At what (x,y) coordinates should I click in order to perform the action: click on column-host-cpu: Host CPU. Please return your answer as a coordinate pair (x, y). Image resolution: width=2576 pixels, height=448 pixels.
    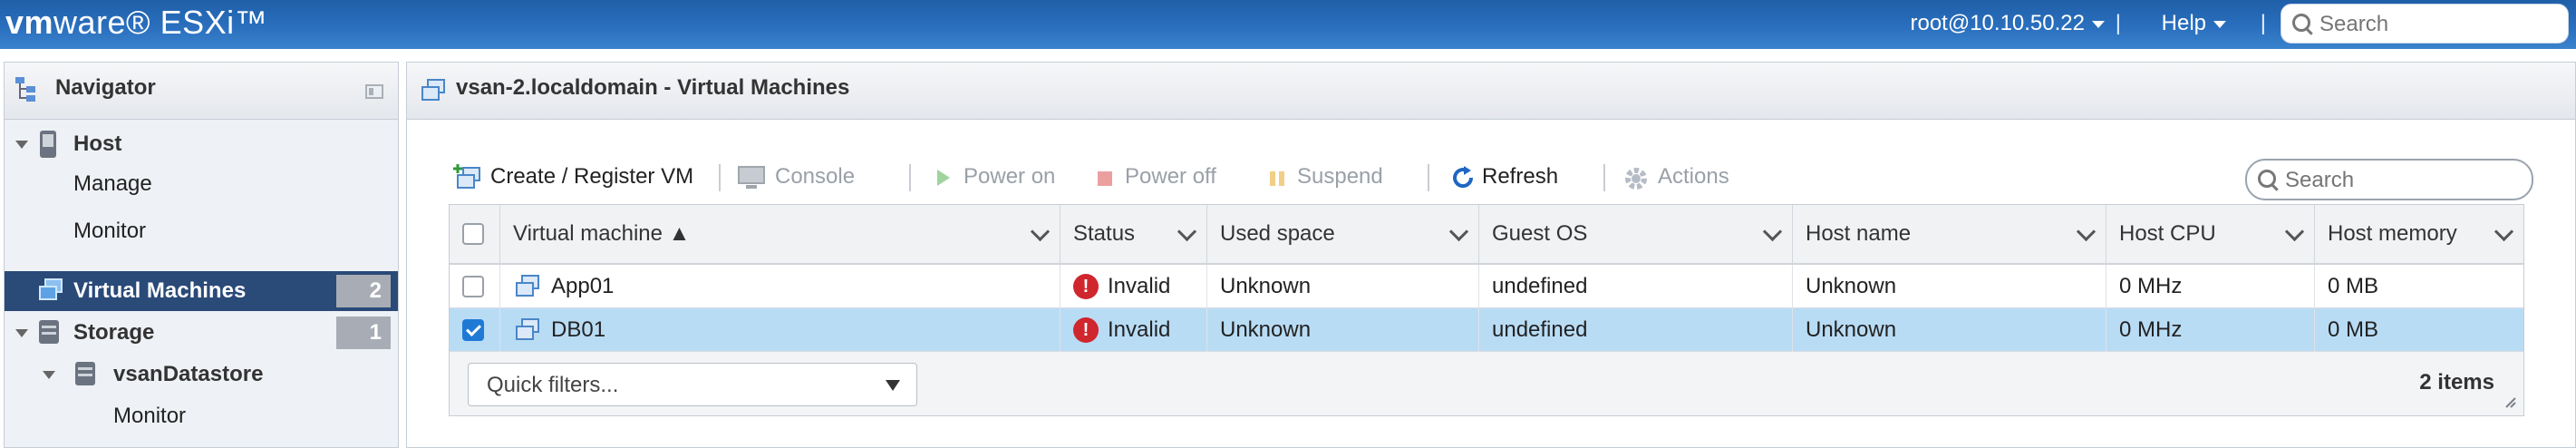
    Looking at the image, I should click on (2210, 234).